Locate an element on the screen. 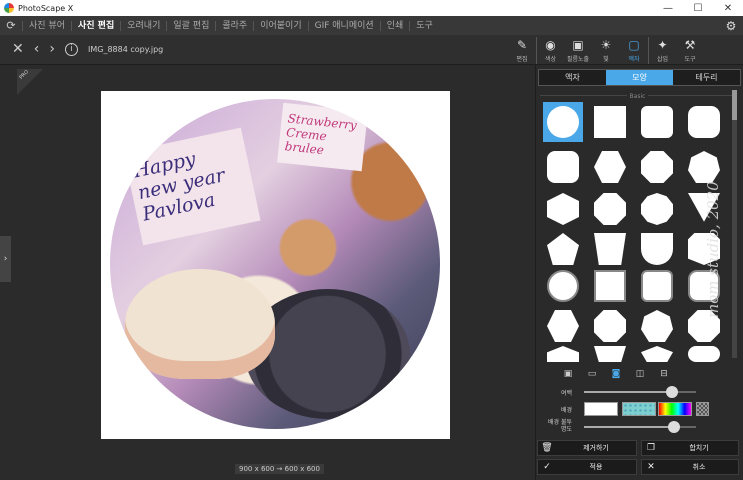 Image resolution: width=743 pixels, height=480 pixels. shape-option-dome is located at coordinates (563, 354).